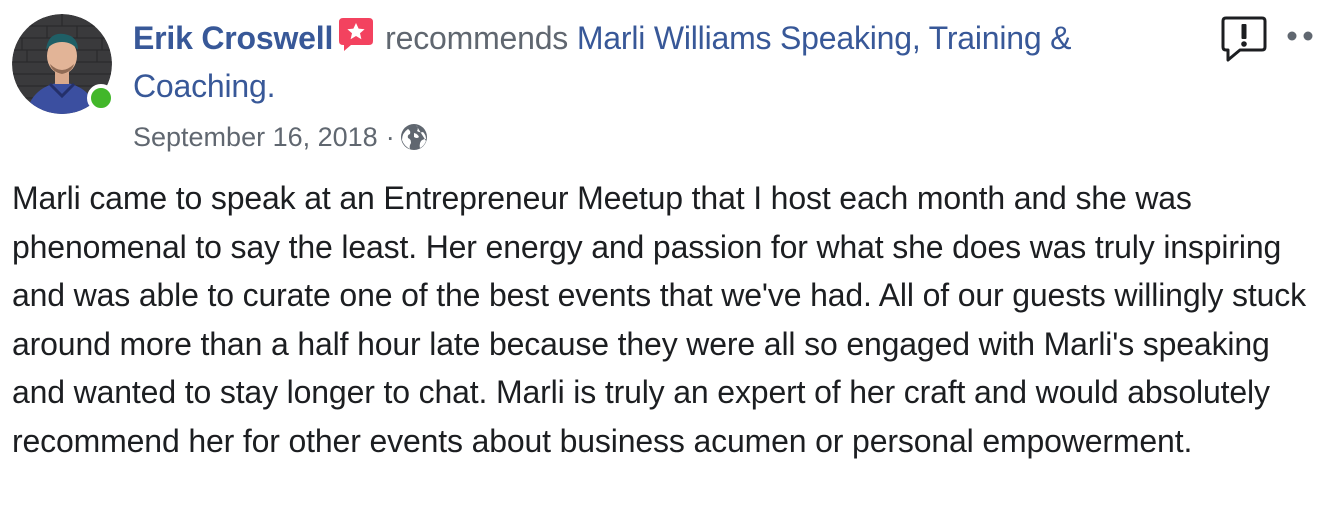  Describe the element at coordinates (356, 34) in the screenshot. I see `recommendation-star-badge-icon` at that location.